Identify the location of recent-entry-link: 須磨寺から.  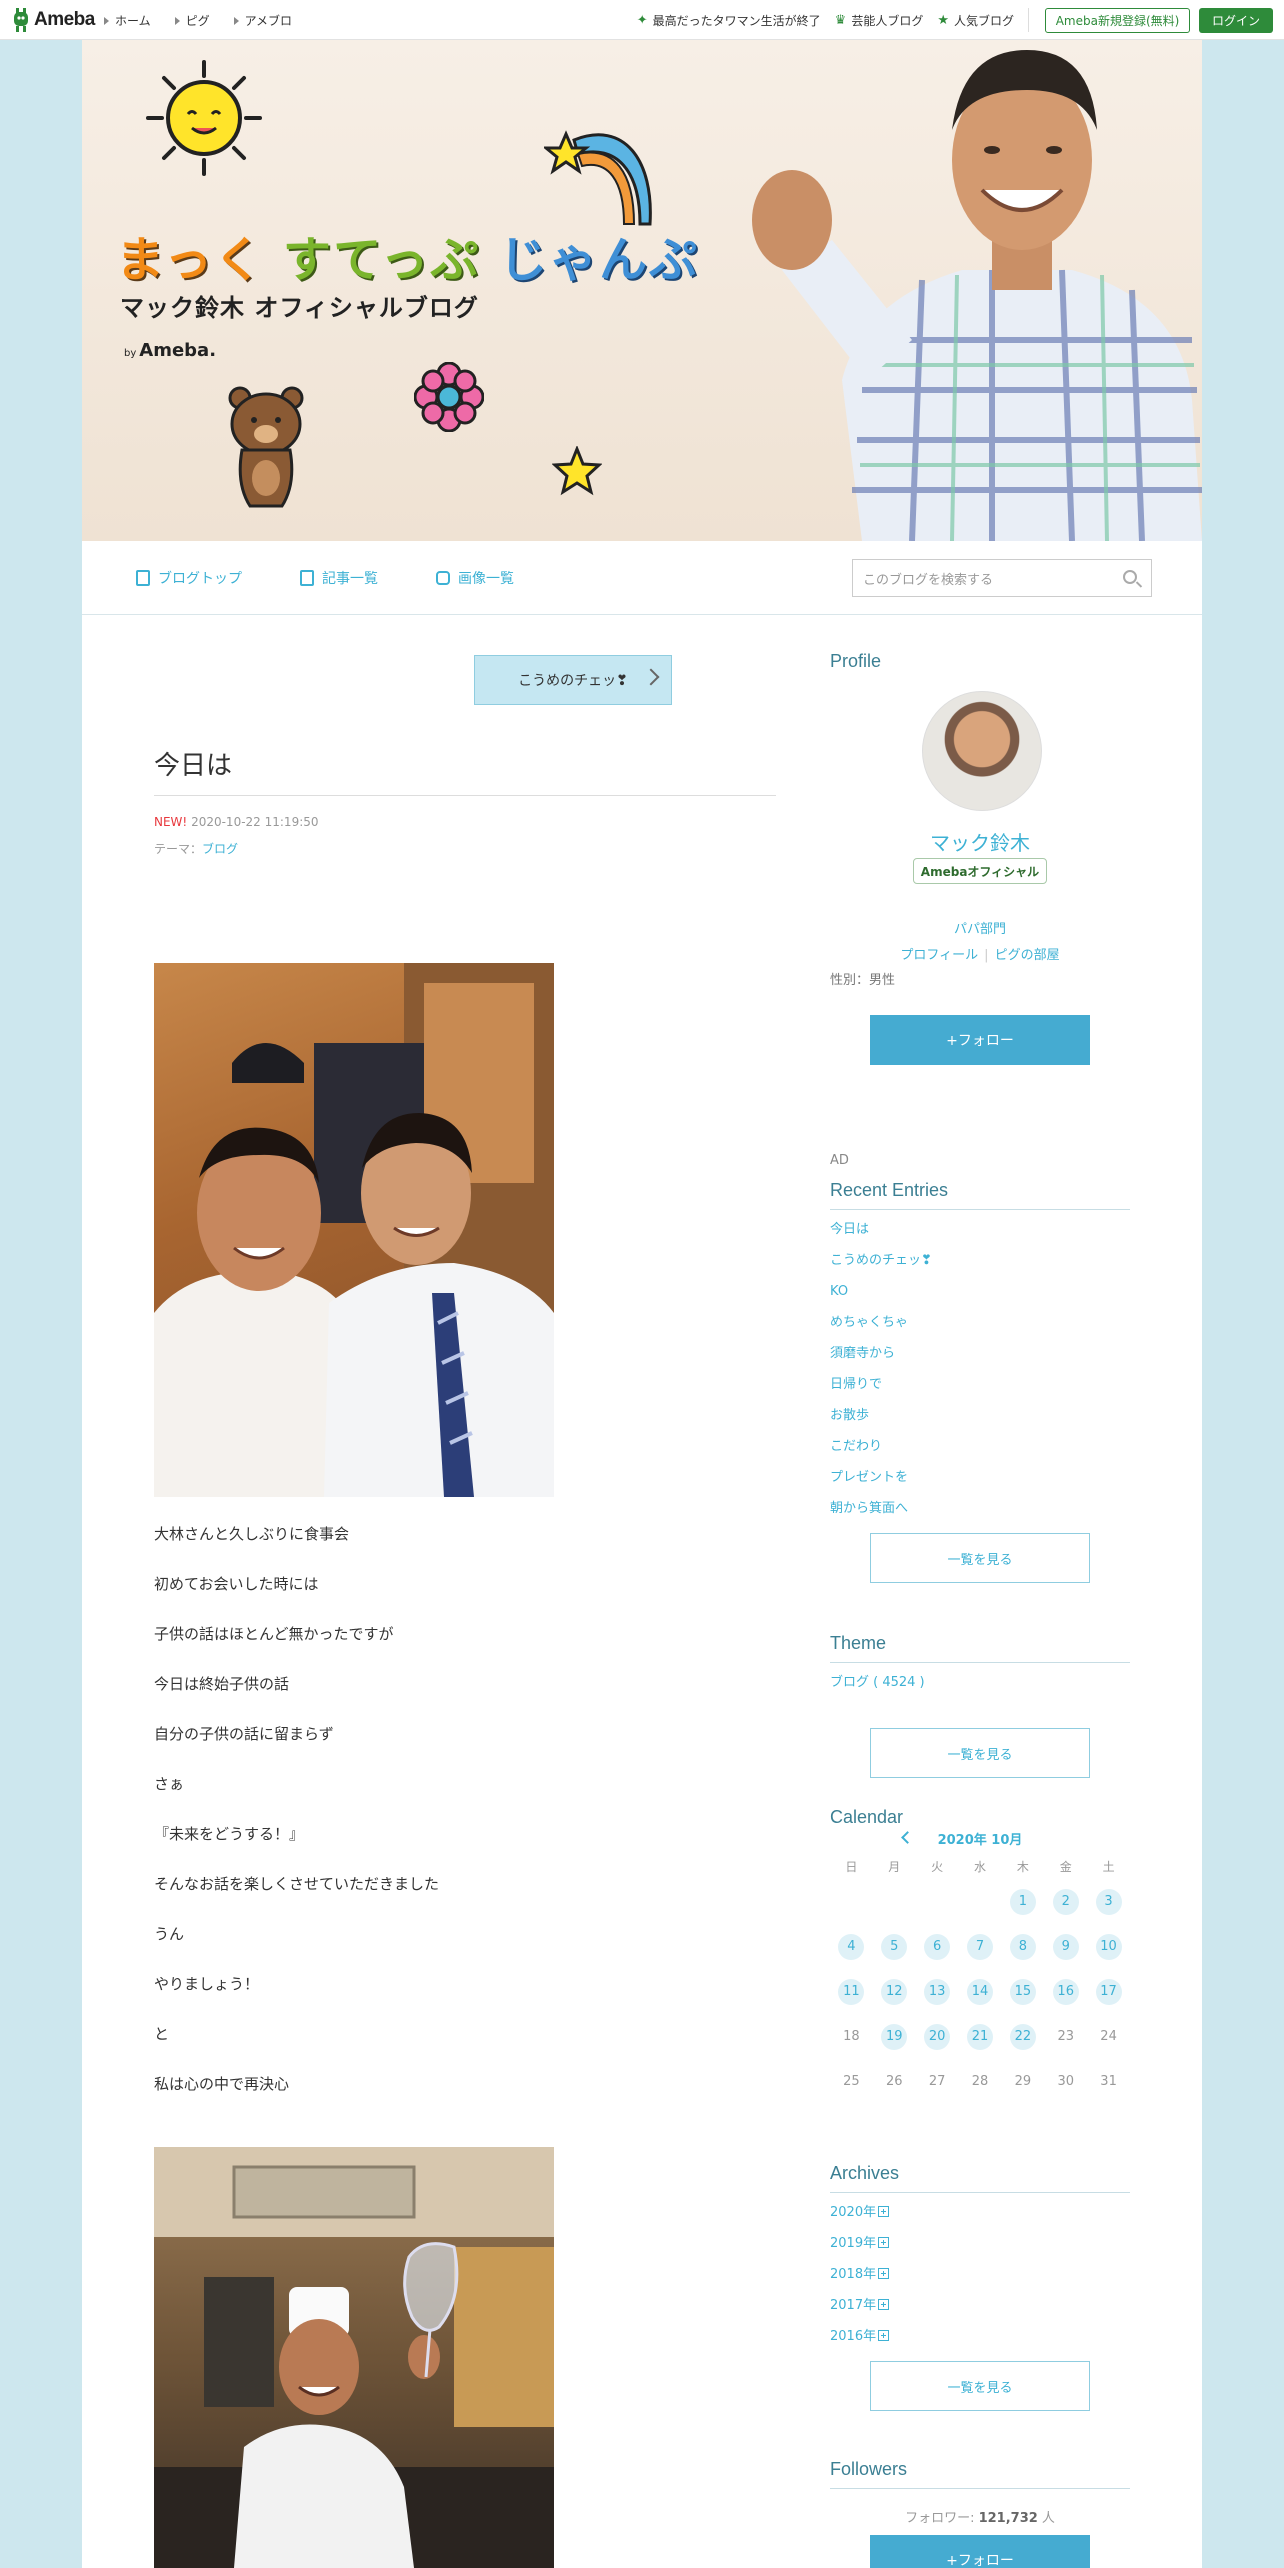
(980, 1353).